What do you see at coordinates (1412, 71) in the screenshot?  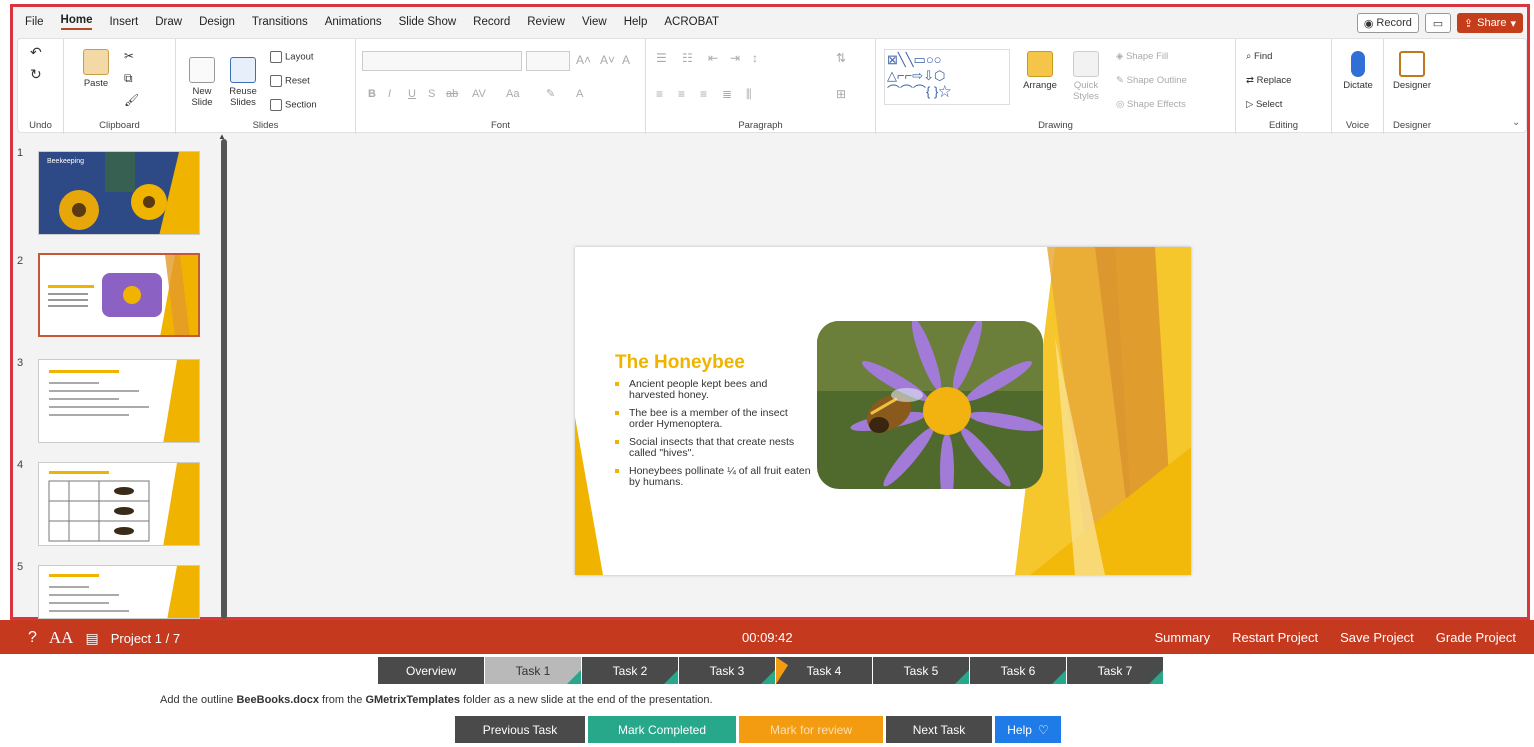 I see `designer-button: Designer` at bounding box center [1412, 71].